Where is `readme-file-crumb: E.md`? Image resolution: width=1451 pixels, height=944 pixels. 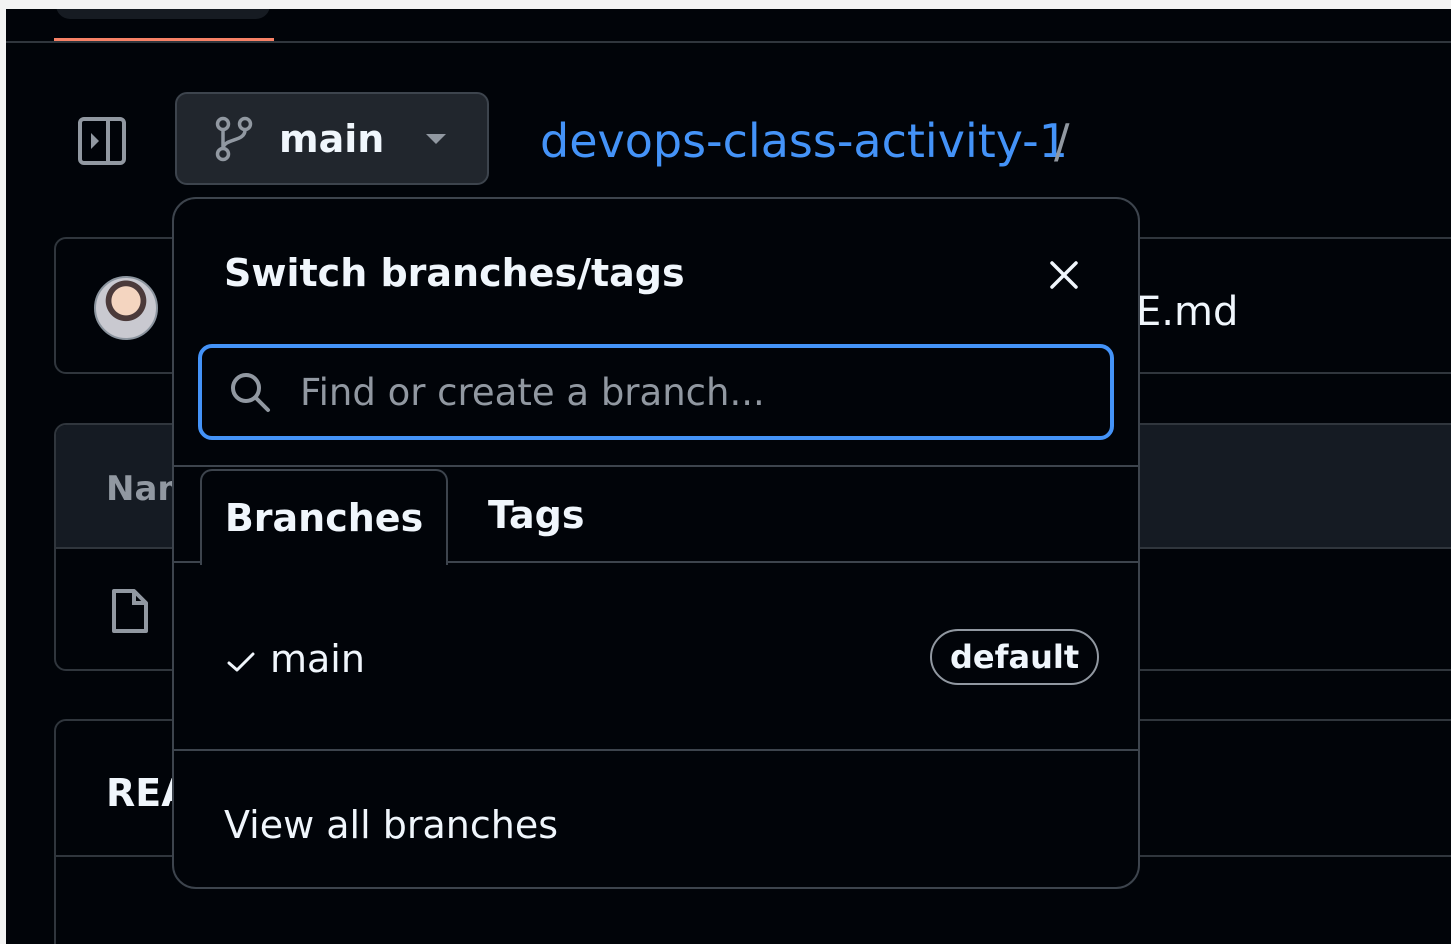 readme-file-crumb: E.md is located at coordinates (1187, 312).